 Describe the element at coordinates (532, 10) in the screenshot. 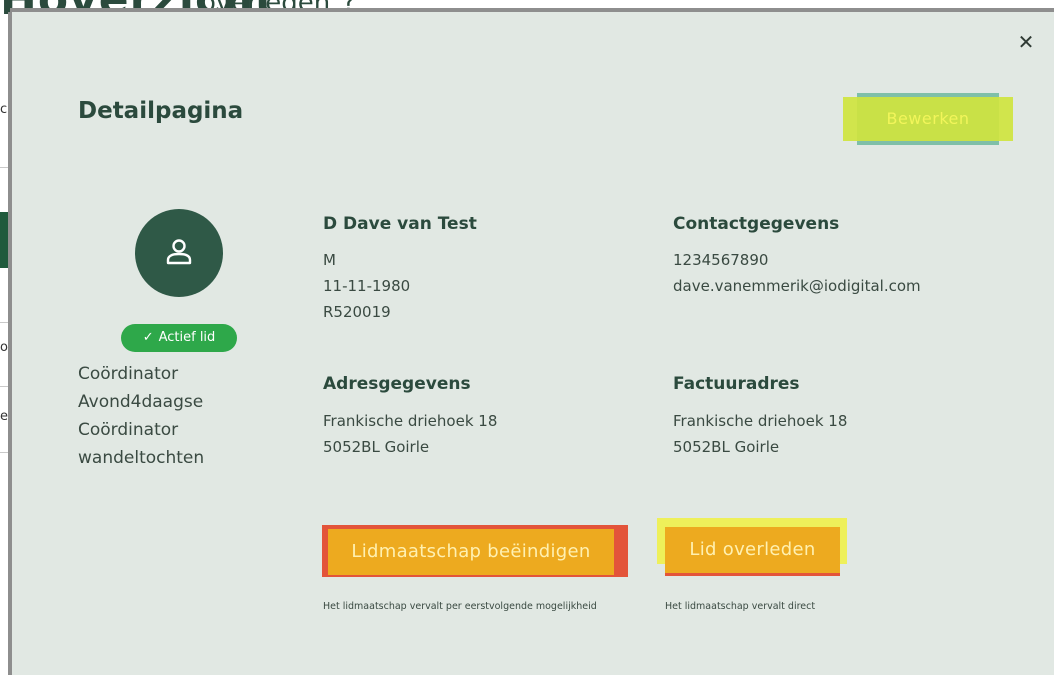

I see `modal-top-border` at that location.